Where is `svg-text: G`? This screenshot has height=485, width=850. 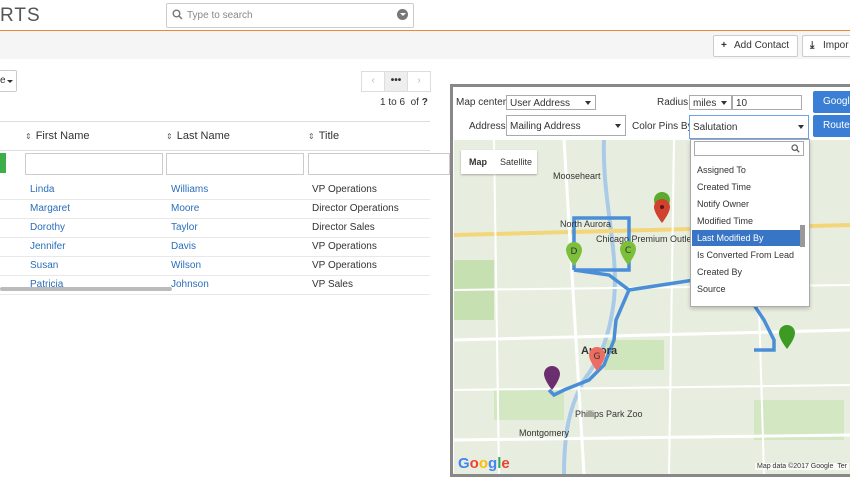 svg-text: G is located at coordinates (597, 357).